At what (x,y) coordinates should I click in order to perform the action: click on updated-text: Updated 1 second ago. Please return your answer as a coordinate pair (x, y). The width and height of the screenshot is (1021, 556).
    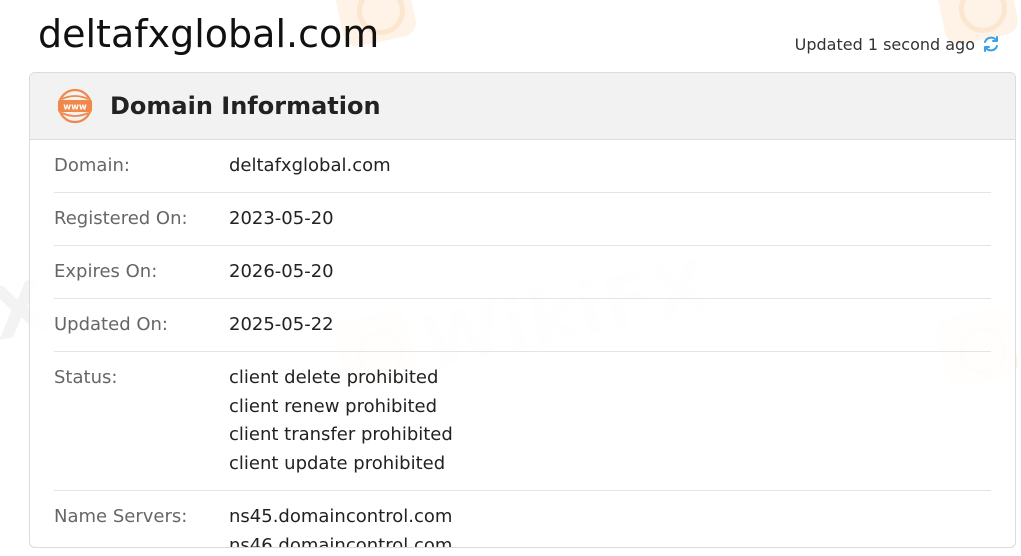
    Looking at the image, I should click on (884, 44).